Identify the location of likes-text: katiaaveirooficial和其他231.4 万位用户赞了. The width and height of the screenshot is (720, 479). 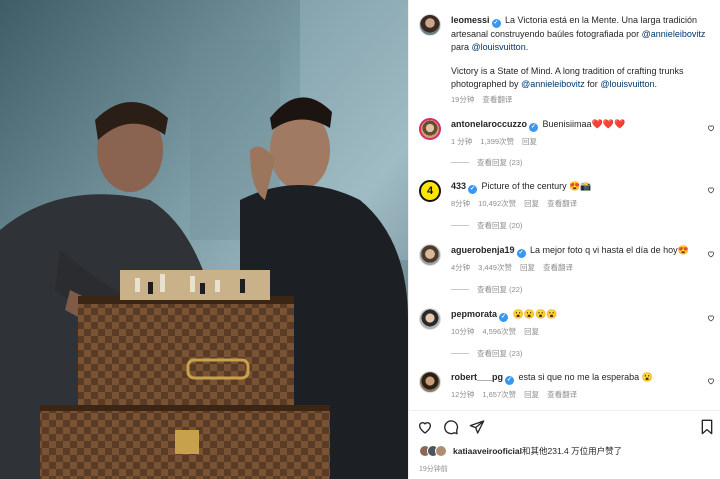
(537, 451).